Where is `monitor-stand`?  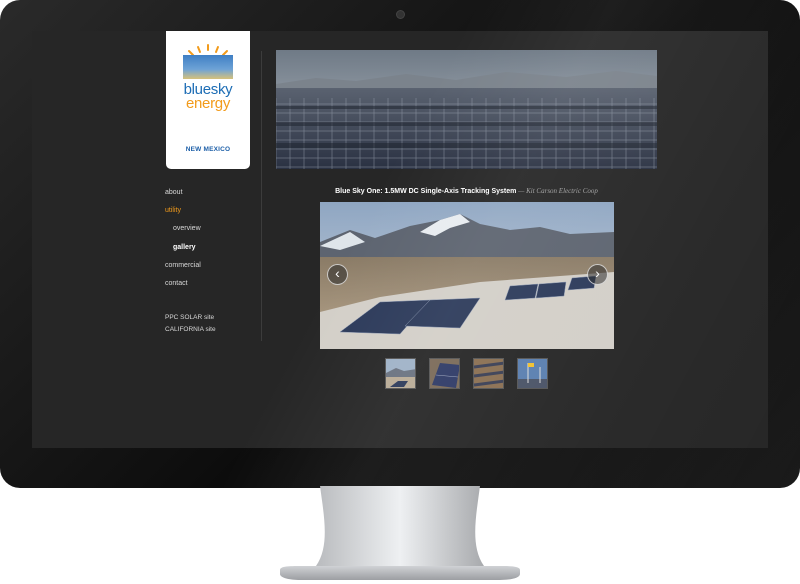 monitor-stand is located at coordinates (400, 533).